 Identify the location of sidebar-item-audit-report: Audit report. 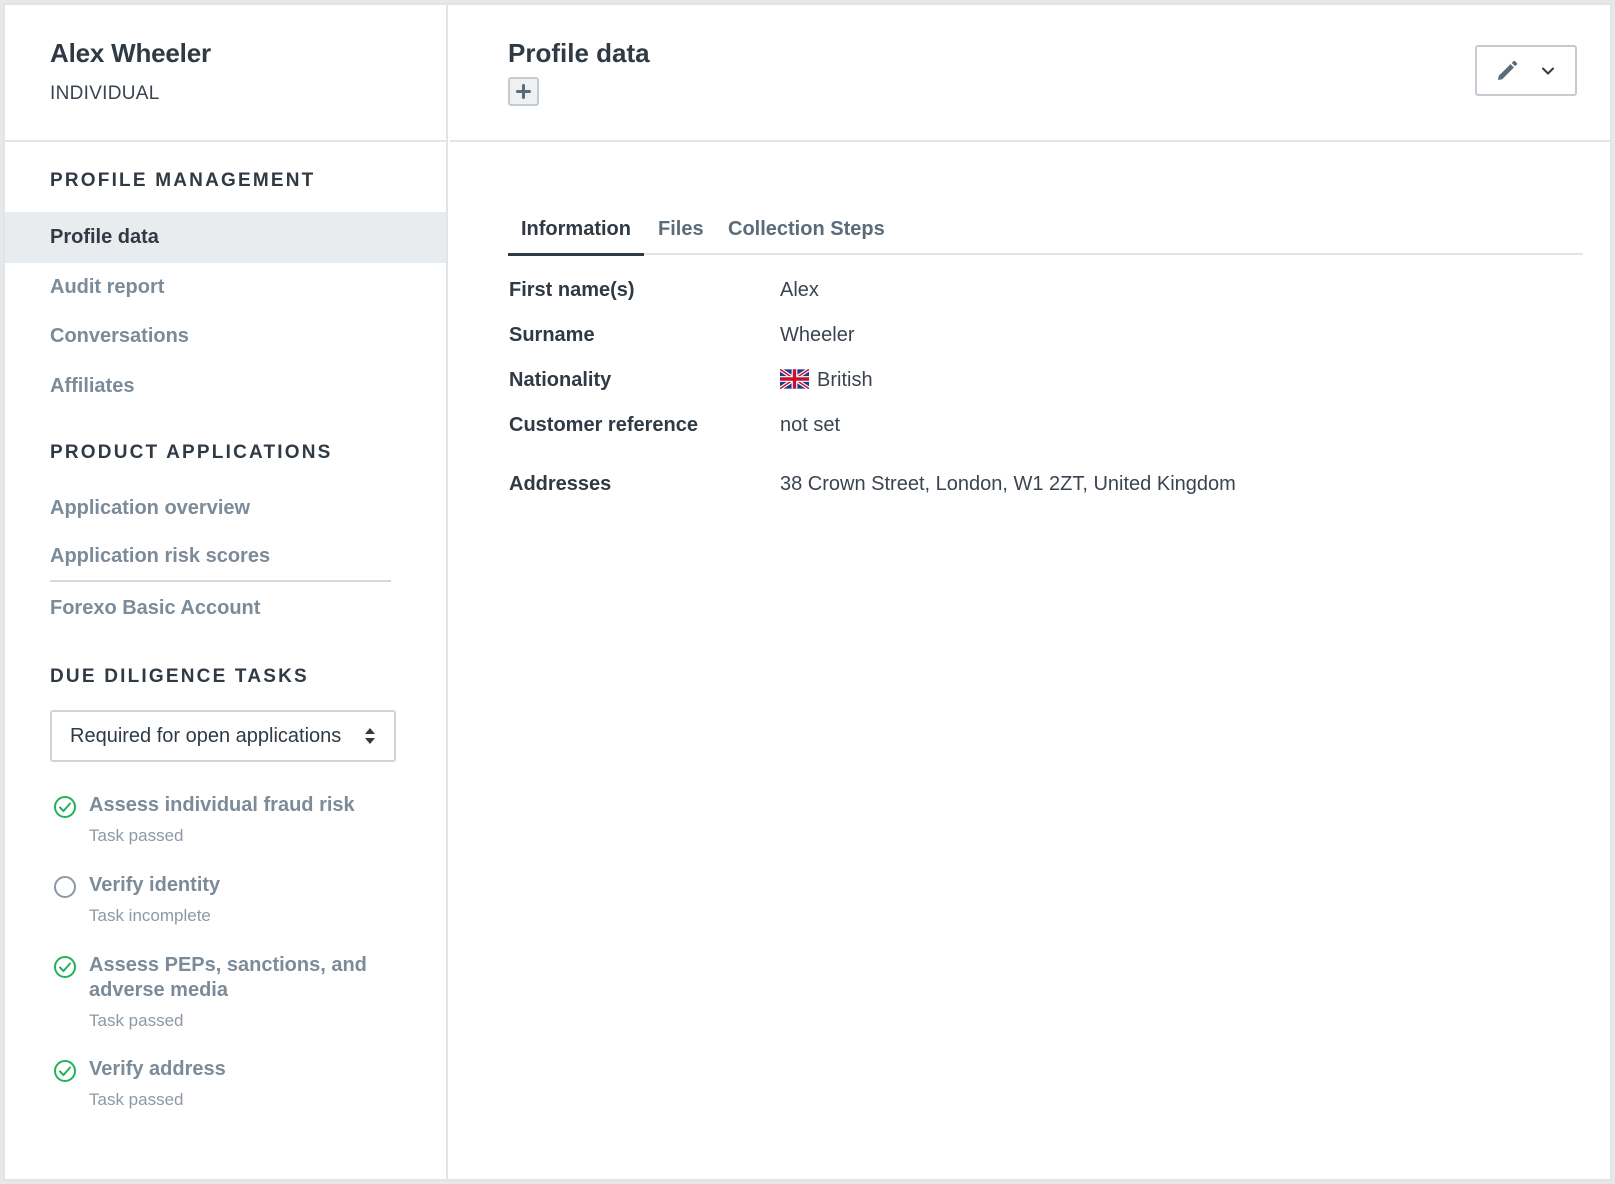
(225, 287).